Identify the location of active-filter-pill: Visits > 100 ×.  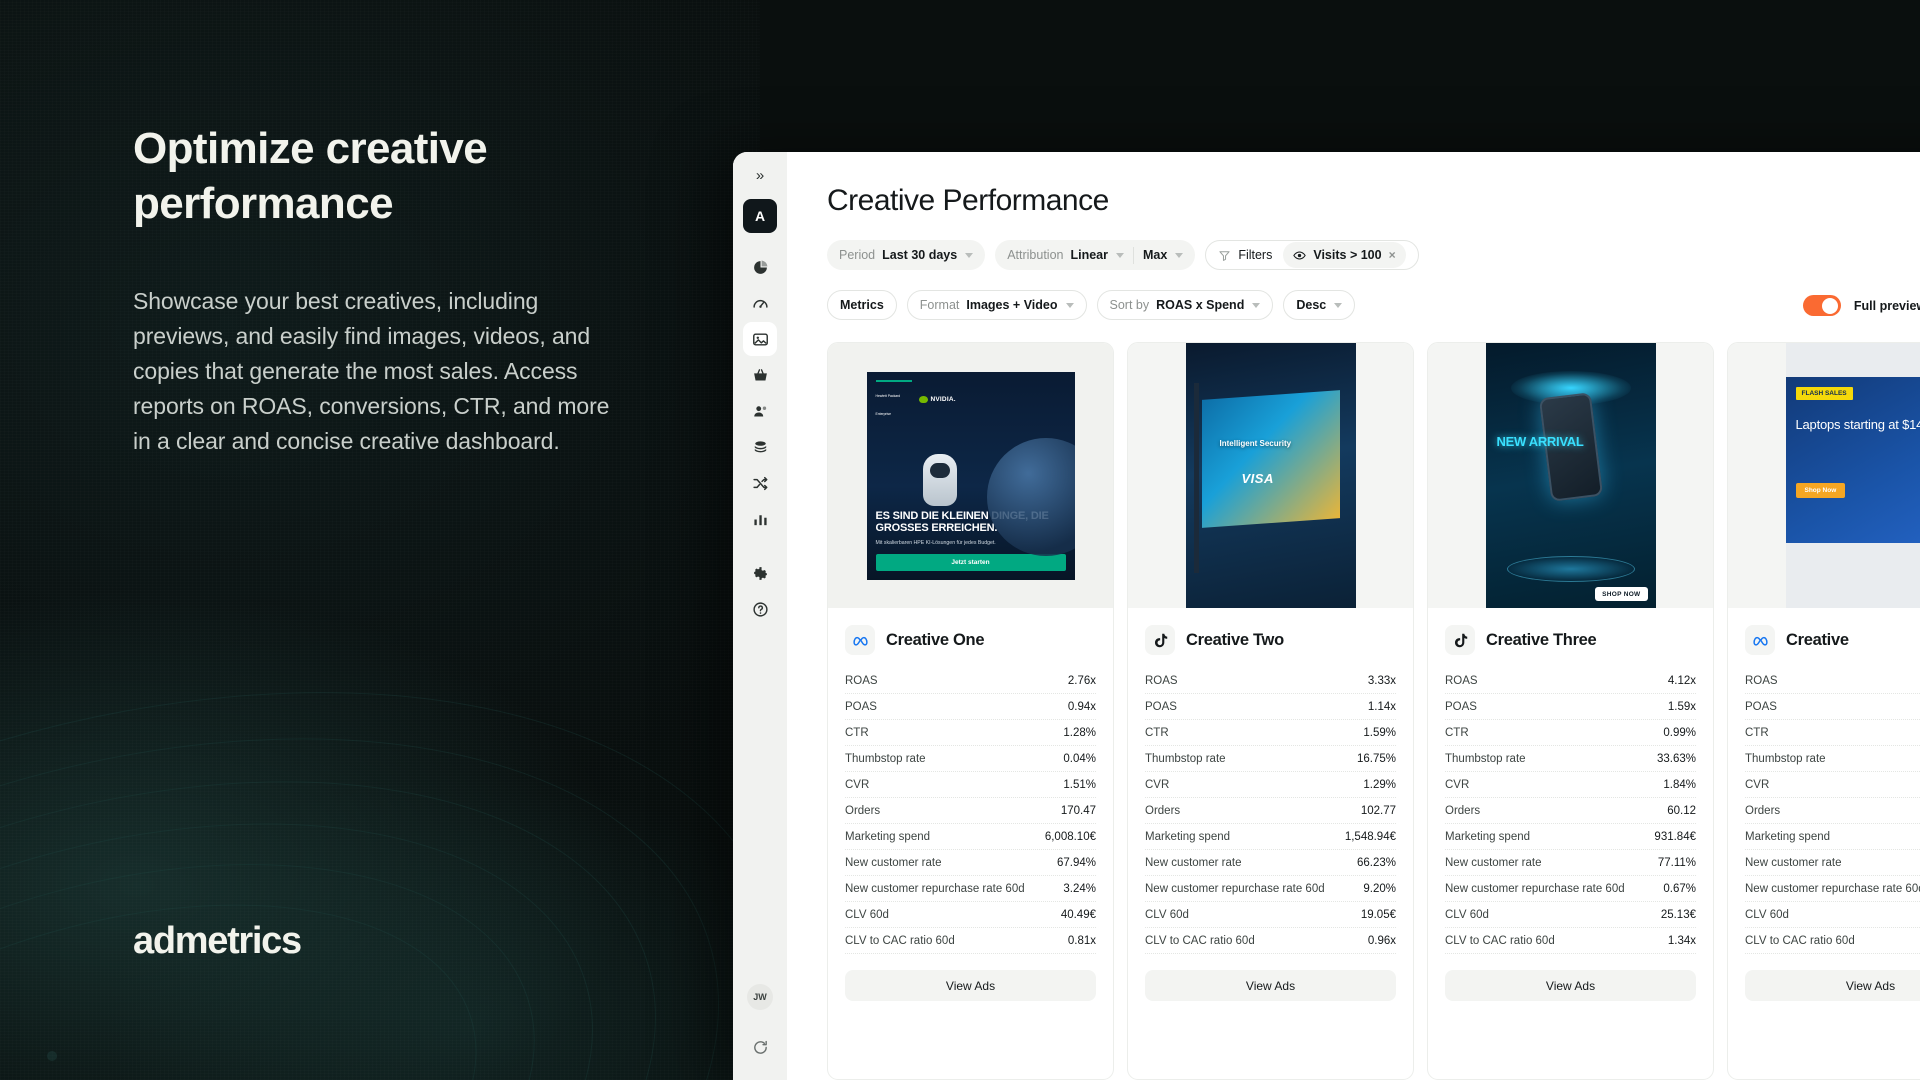
(1344, 255).